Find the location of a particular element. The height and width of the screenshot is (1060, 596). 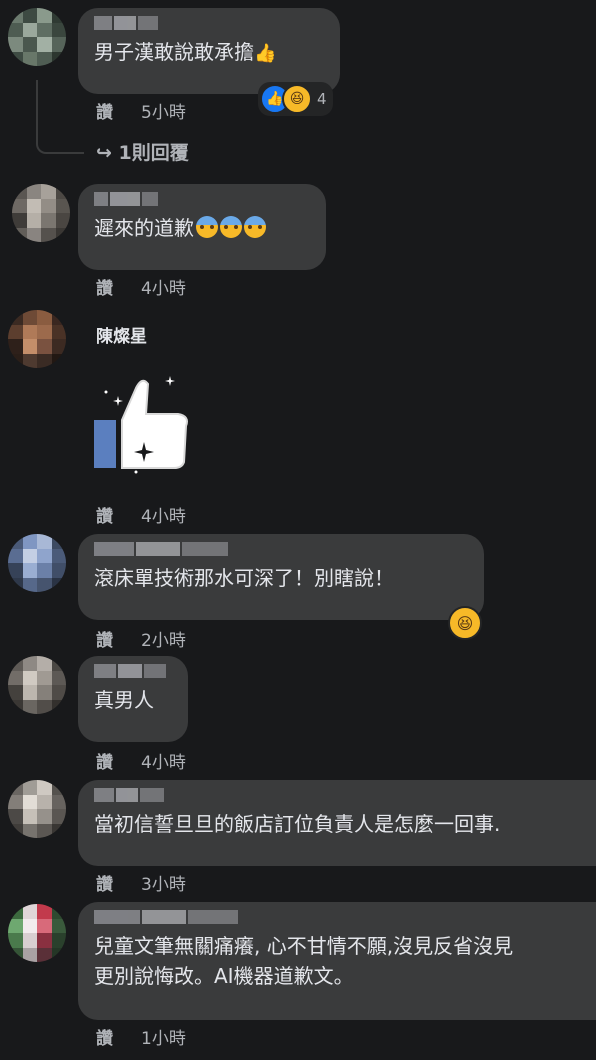

comment-bubble: 兒童文筆無關痛癢, 心不甘情不願,沒見反省沒見 更別說悔改。AI機器道歉文。 is located at coordinates (337, 961).